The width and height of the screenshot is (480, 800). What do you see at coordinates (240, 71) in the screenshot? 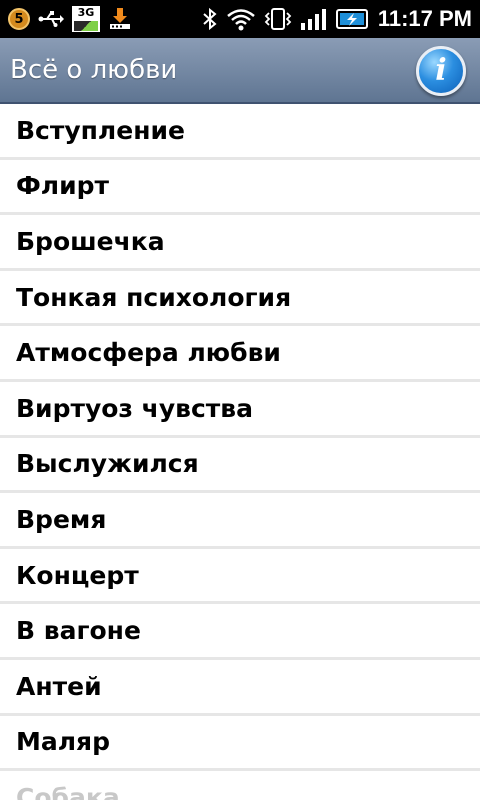
I see `title-bar: Всё о любви i` at bounding box center [240, 71].